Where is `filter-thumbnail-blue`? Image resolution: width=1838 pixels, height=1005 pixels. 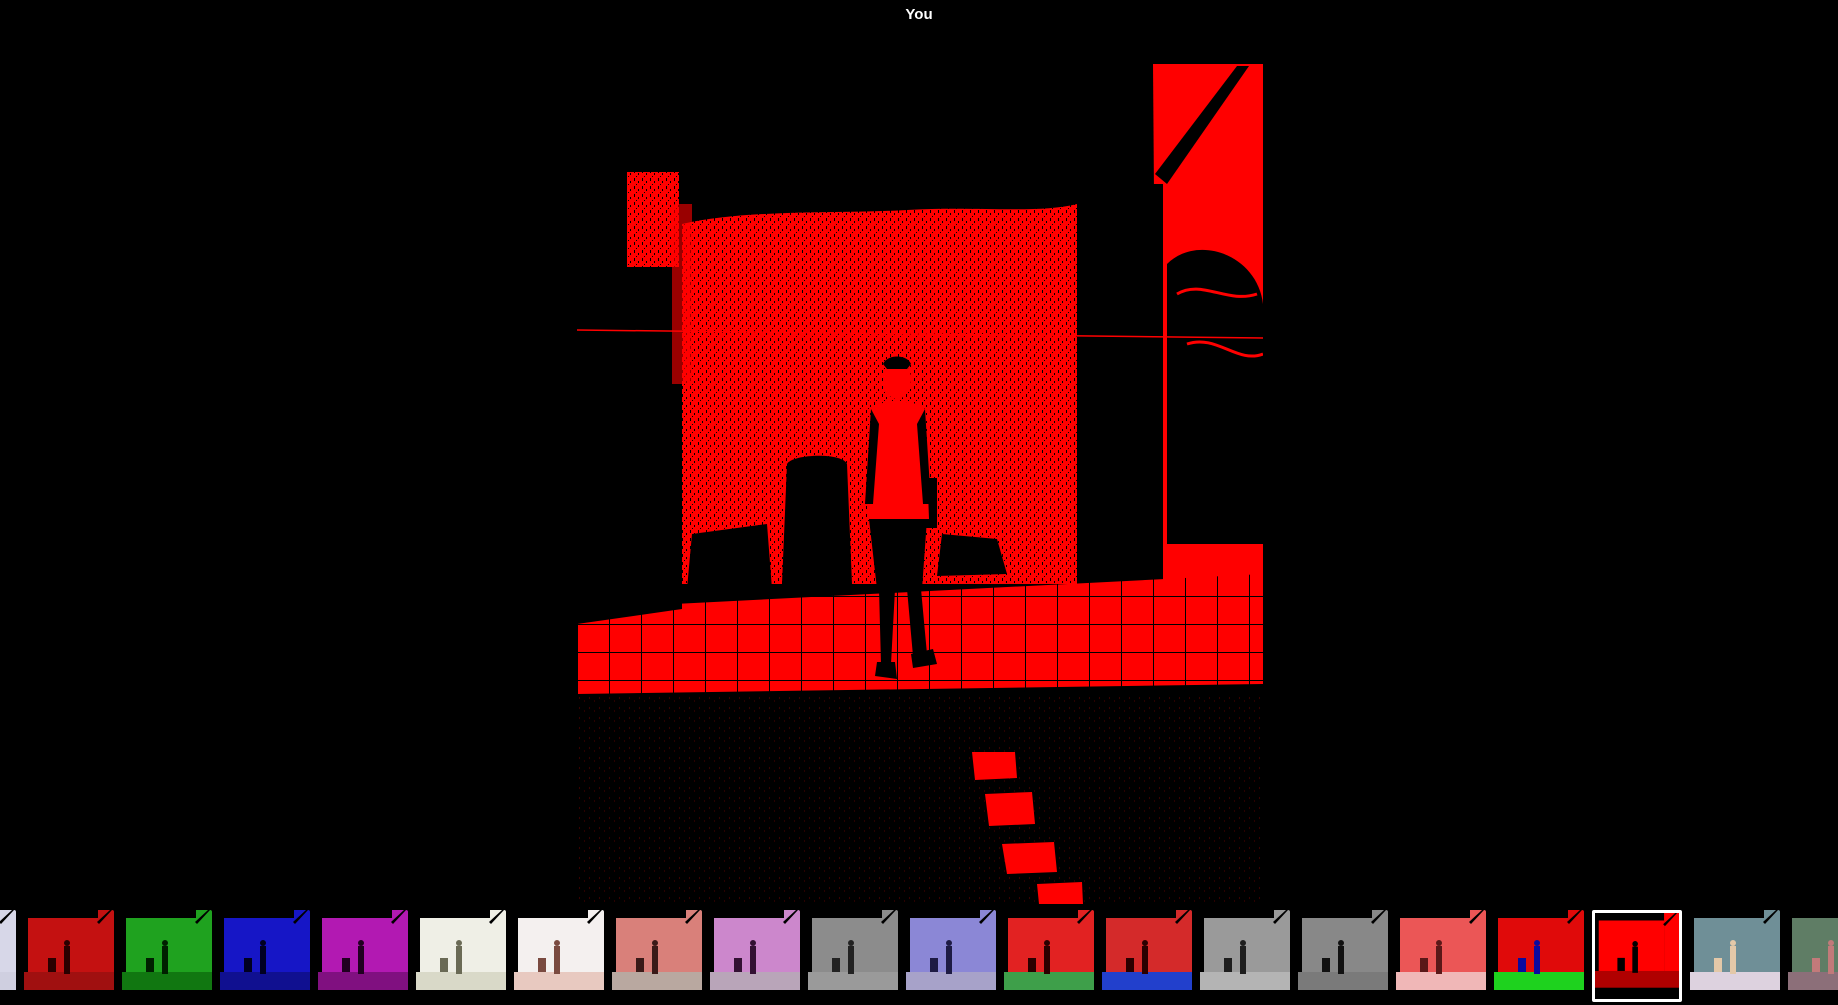
filter-thumbnail-blue is located at coordinates (265, 956).